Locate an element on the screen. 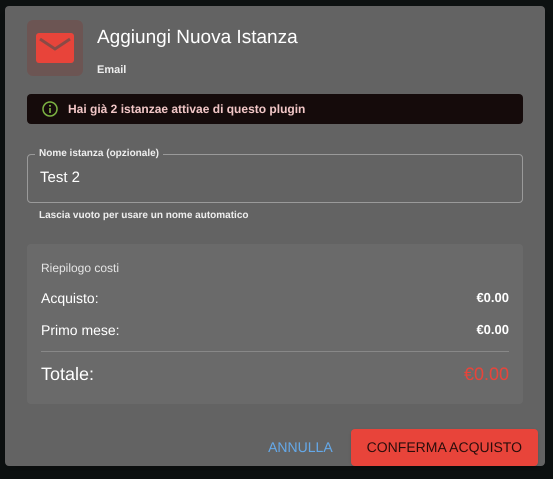  cost-label: Primo mese: is located at coordinates (80, 330).